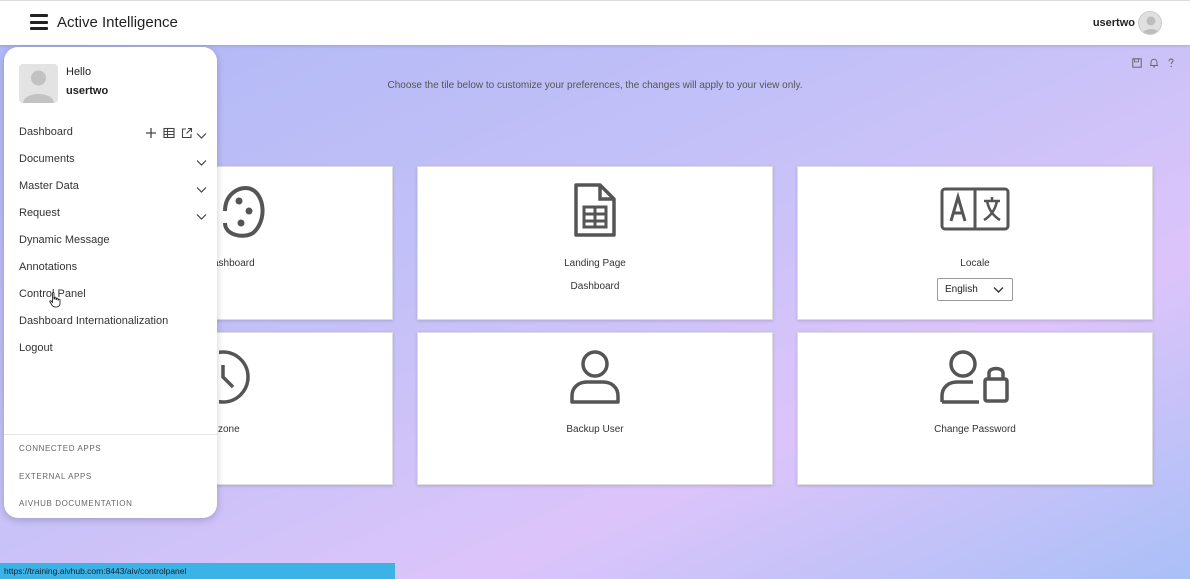 This screenshot has width=1190, height=579. I want to click on dashboard-actions, so click(169, 132).